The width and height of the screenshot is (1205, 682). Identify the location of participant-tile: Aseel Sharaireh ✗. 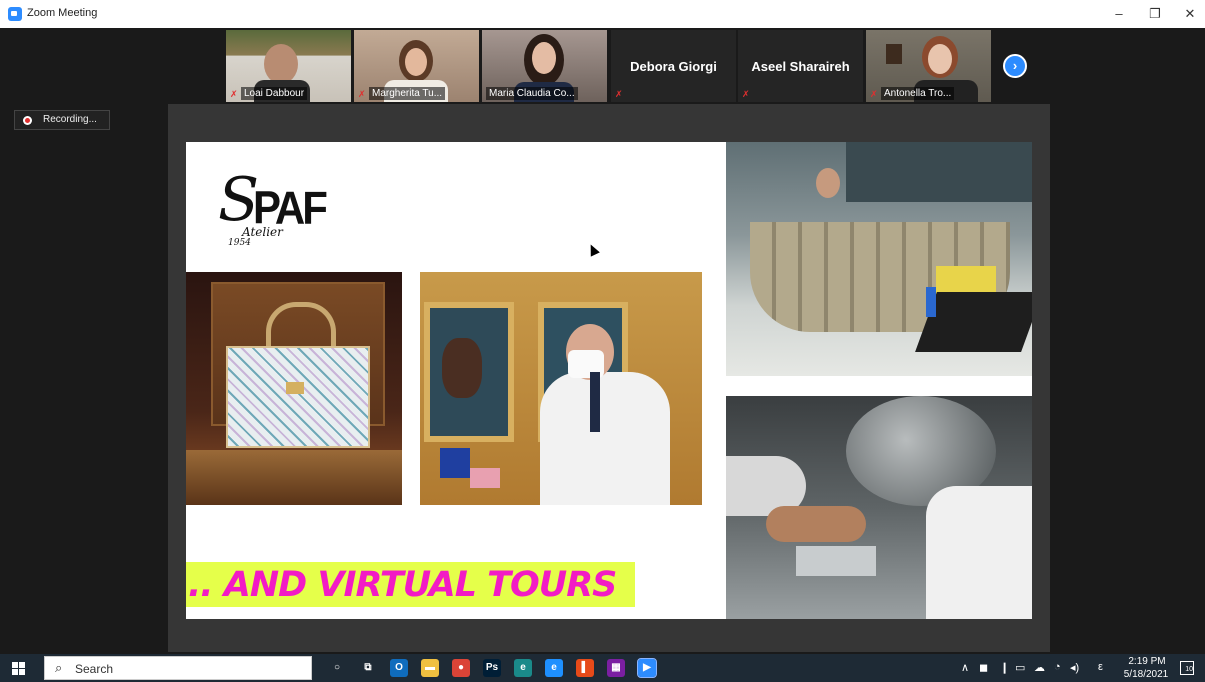
(800, 66).